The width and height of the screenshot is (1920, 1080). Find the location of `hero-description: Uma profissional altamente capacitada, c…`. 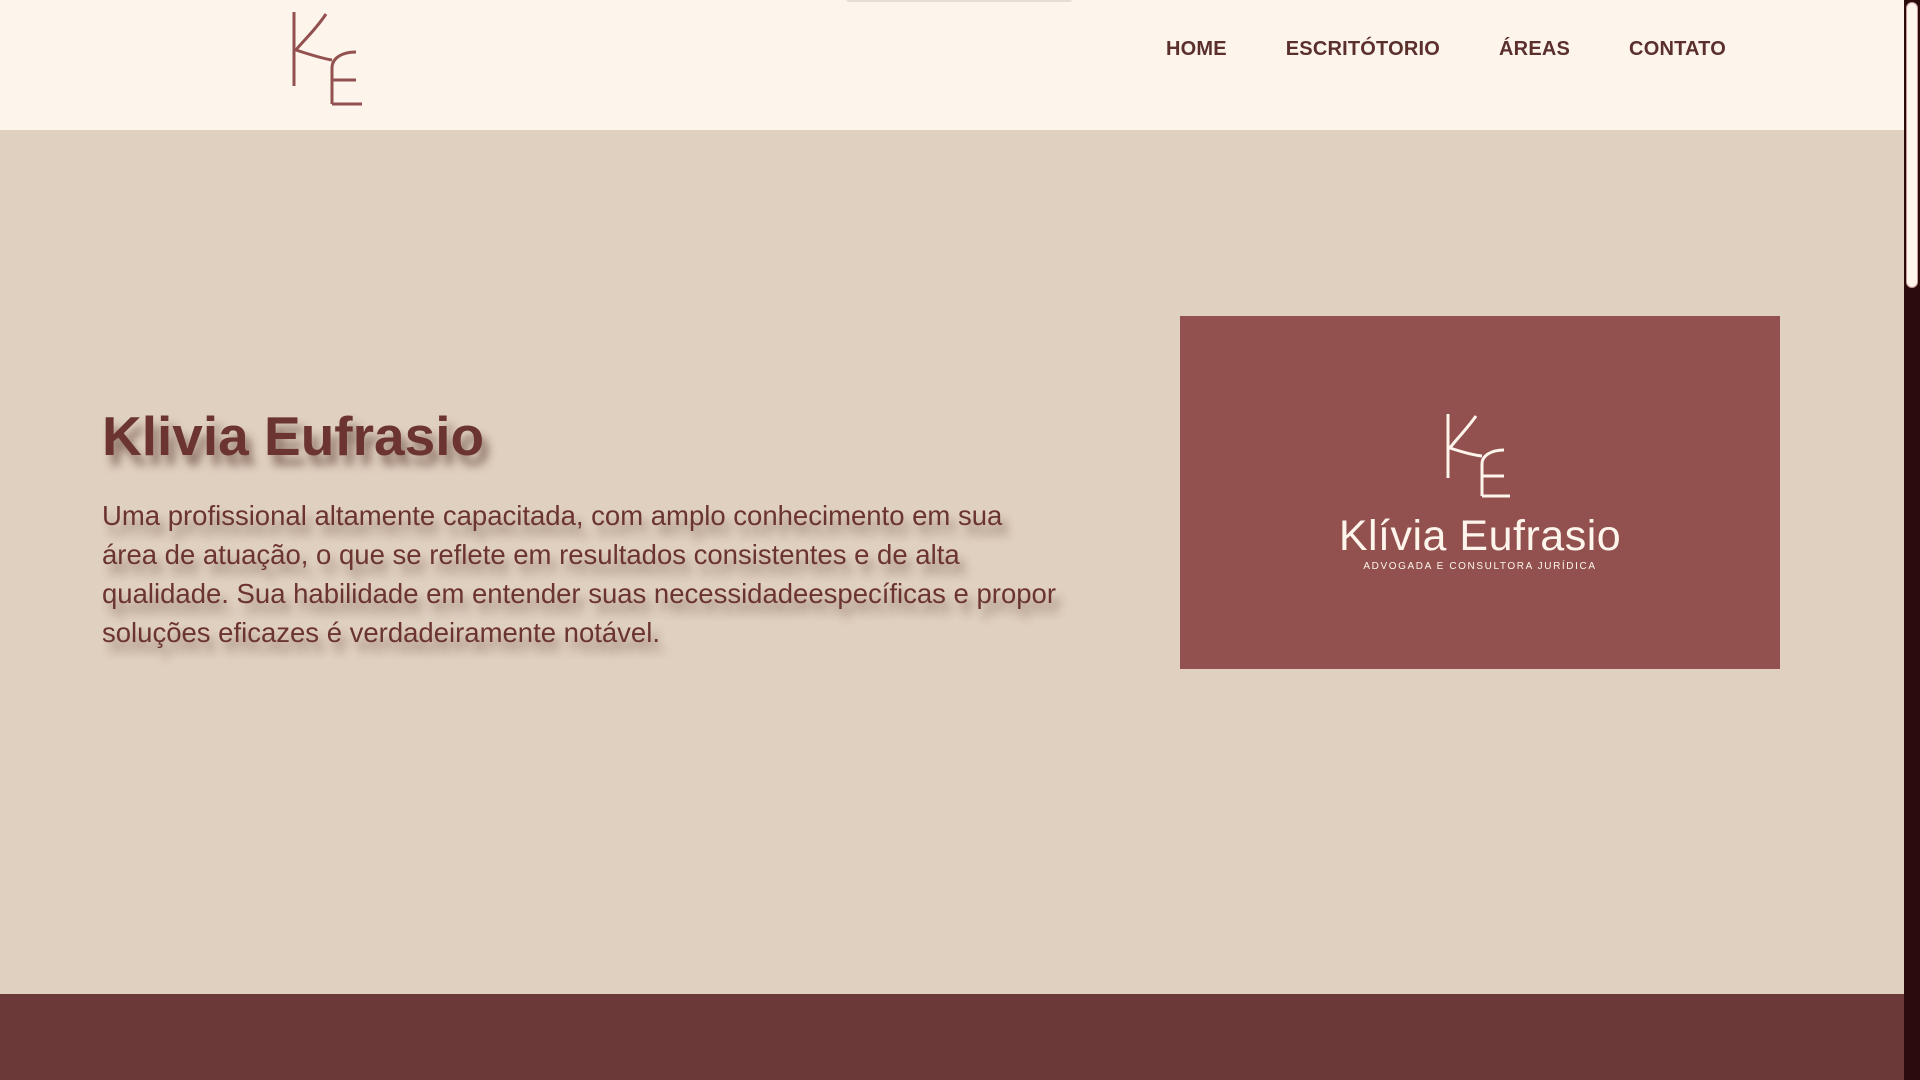

hero-description: Uma profissional altamente capacitada, c… is located at coordinates (579, 574).